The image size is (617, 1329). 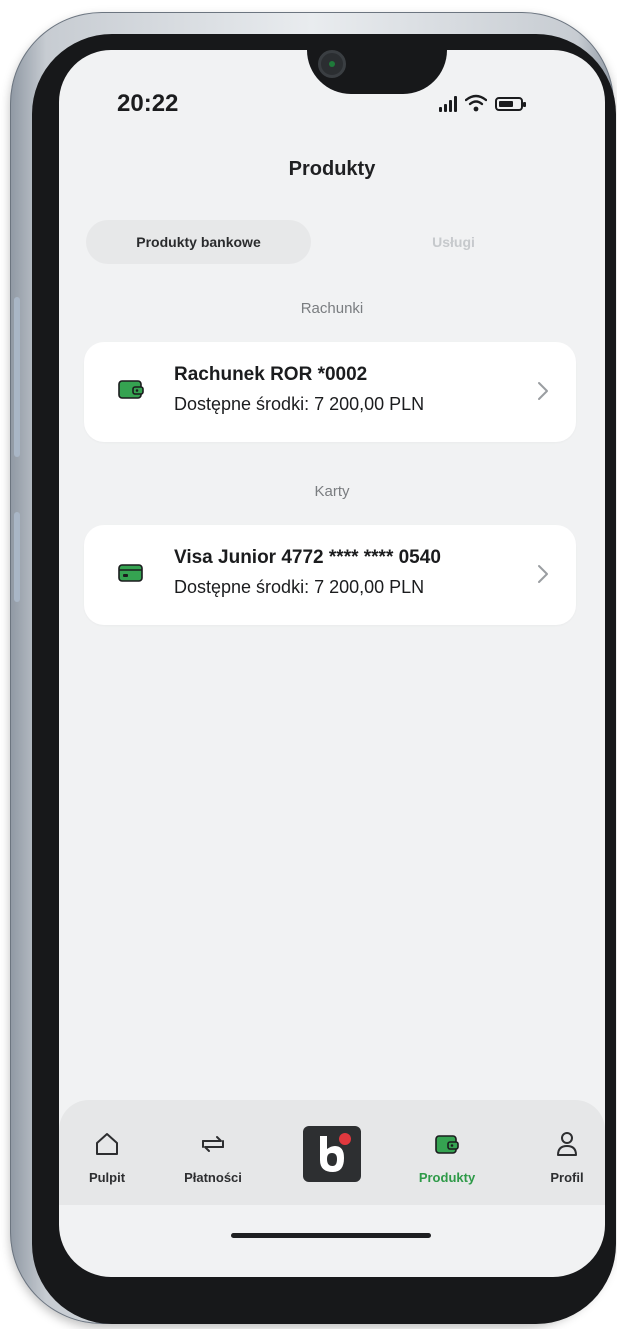 I want to click on bottom-nav: Pulpit Płatności Produkty Profil, so click(x=332, y=1152).